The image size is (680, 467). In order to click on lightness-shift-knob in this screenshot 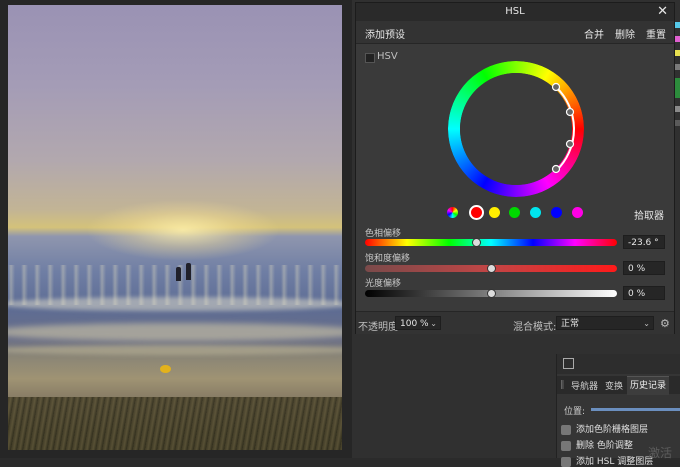, I will do `click(491, 293)`.